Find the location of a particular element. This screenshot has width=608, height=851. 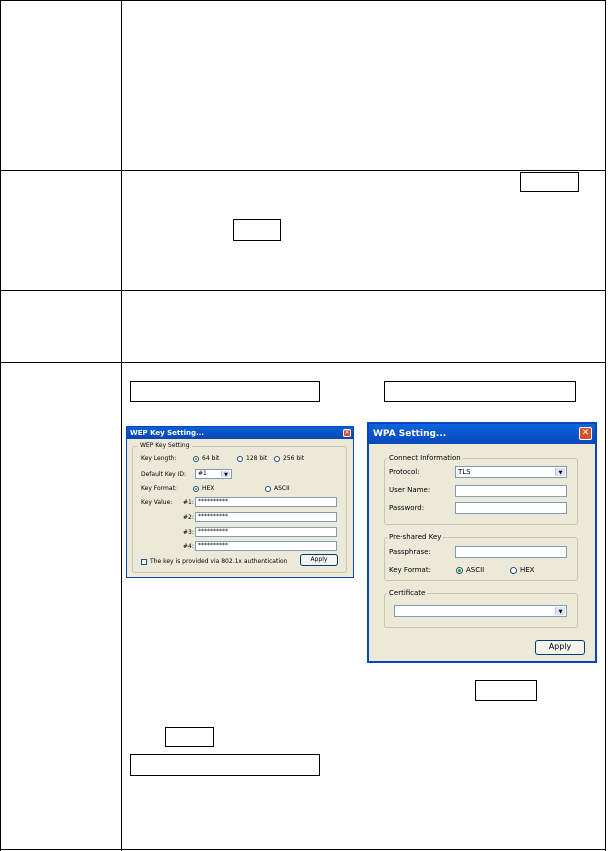

wpa-option-ascii-label: ASCII is located at coordinates (475, 570).